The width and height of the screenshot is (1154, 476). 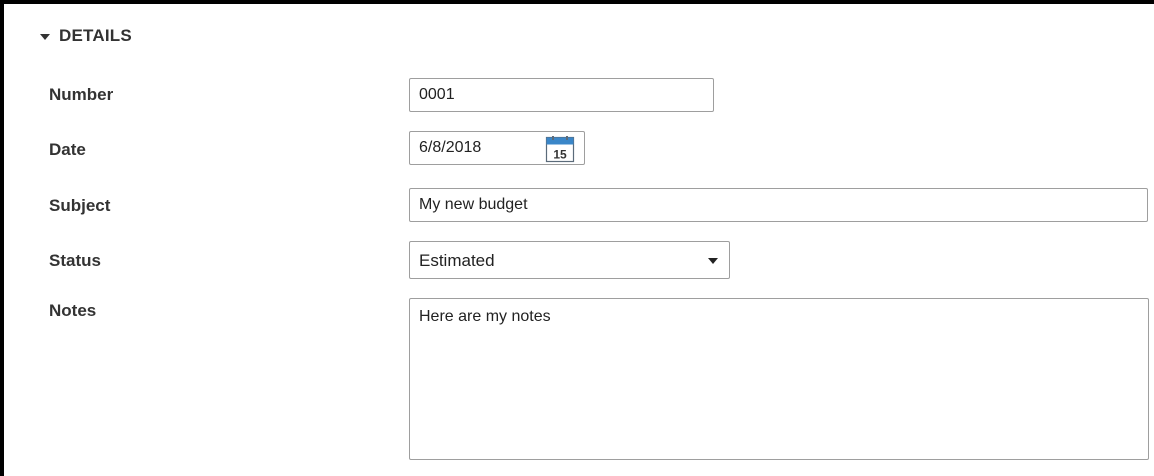 What do you see at coordinates (95, 35) in the screenshot?
I see `section-title: DETAILS` at bounding box center [95, 35].